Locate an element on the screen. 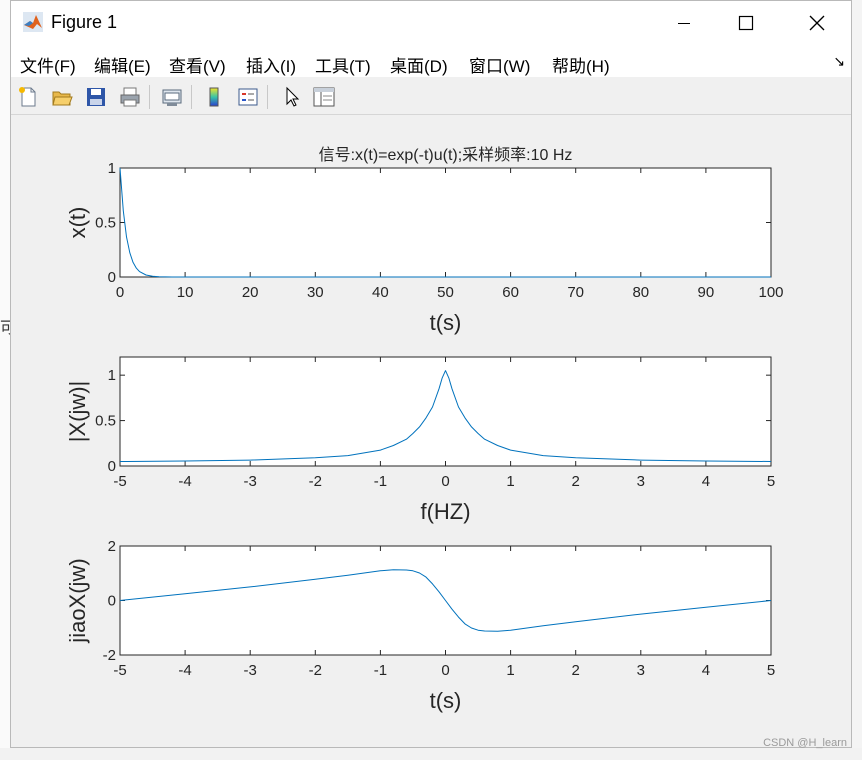  x-tick-label: 10 is located at coordinates (185, 292).